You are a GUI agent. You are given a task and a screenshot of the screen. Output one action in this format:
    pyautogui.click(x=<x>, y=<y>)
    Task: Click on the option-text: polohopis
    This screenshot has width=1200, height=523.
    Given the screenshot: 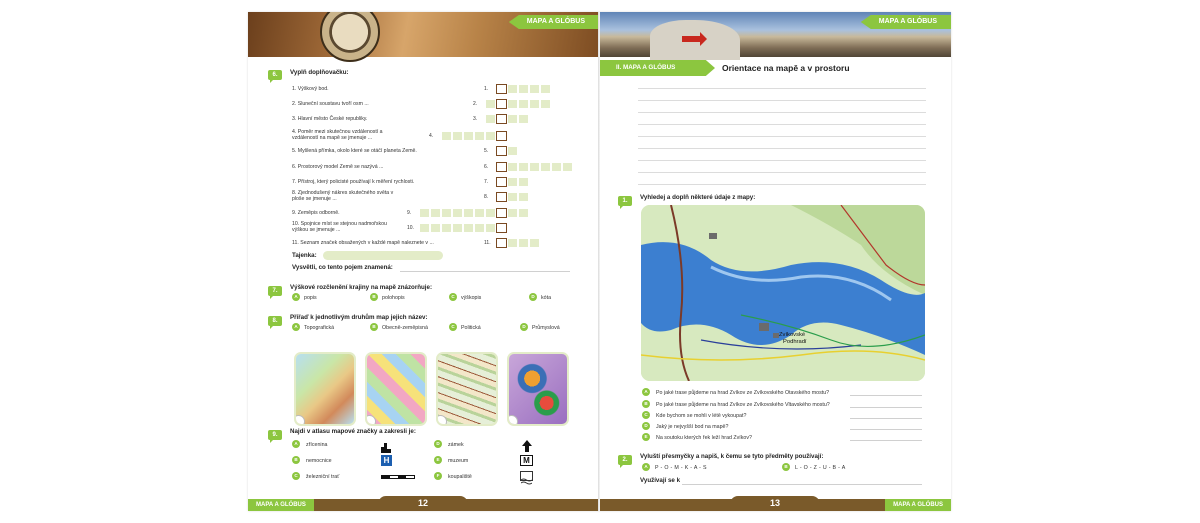 What is the action you would take?
    pyautogui.click(x=393, y=297)
    